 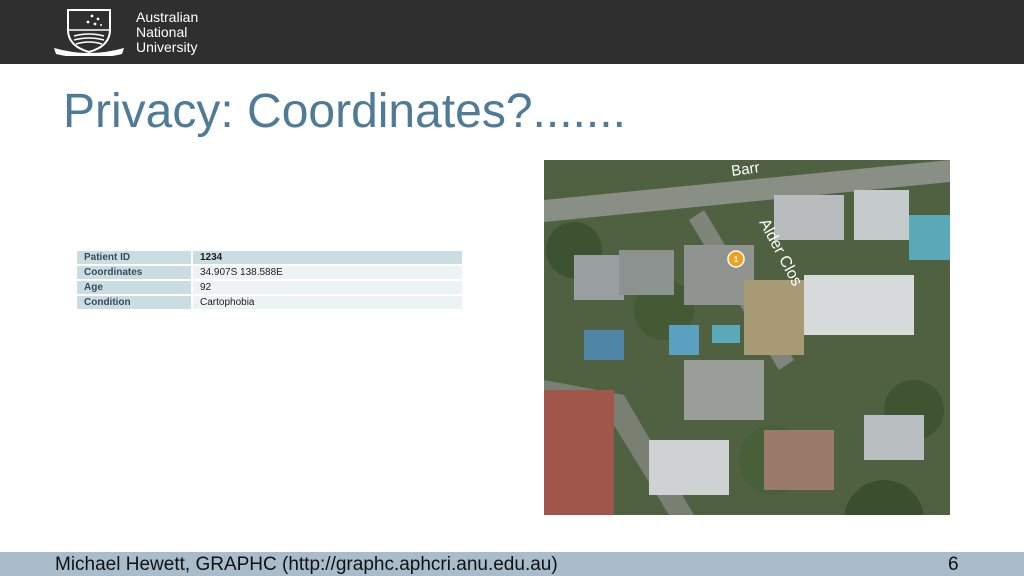 I want to click on university-name-line-1: Australian, so click(x=167, y=17).